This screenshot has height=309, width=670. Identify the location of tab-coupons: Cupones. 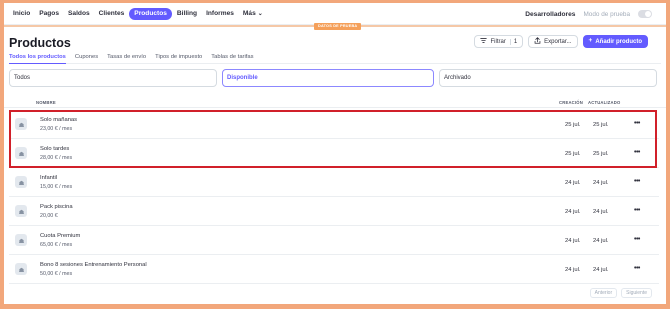
(86, 58).